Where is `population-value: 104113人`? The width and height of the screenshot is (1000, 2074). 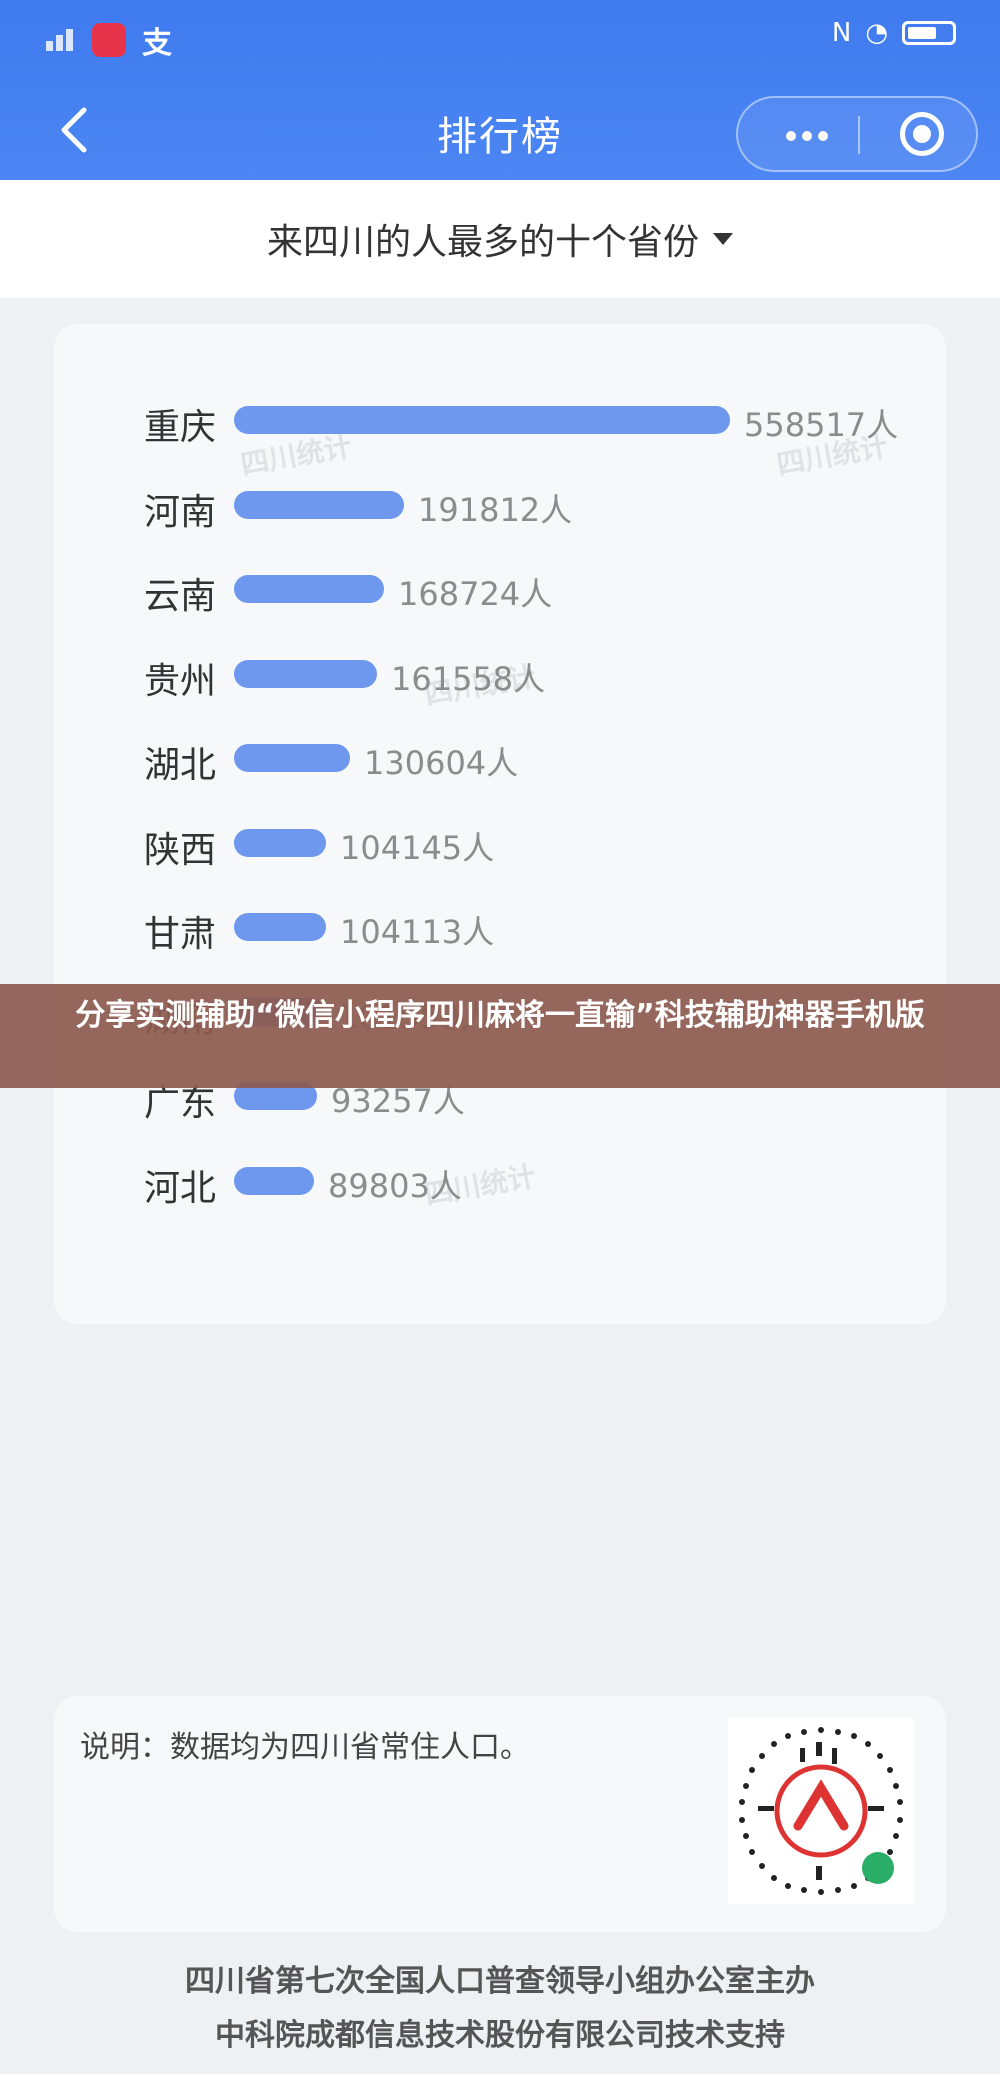 population-value: 104113人 is located at coordinates (417, 932).